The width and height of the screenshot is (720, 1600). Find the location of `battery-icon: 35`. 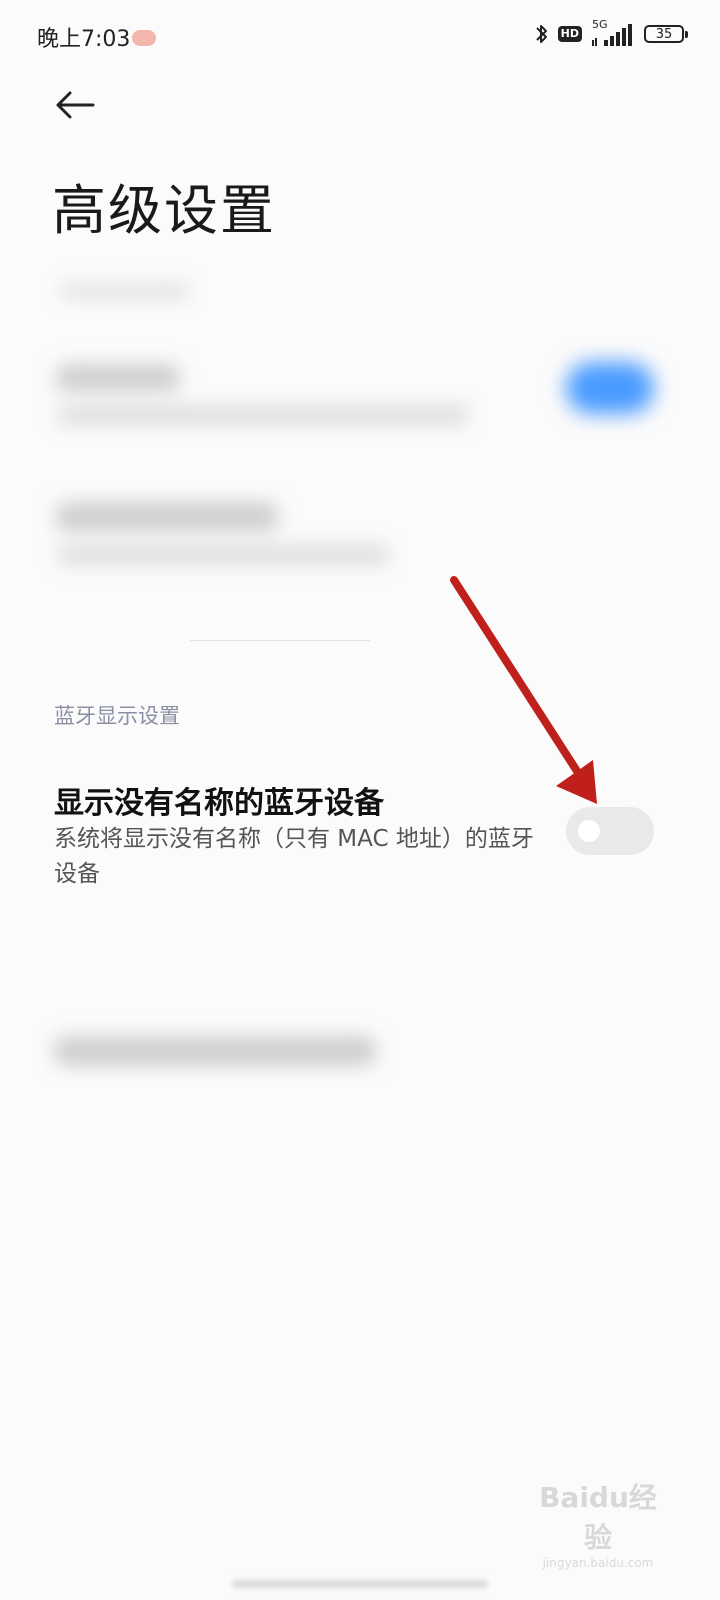

battery-icon: 35 is located at coordinates (666, 34).